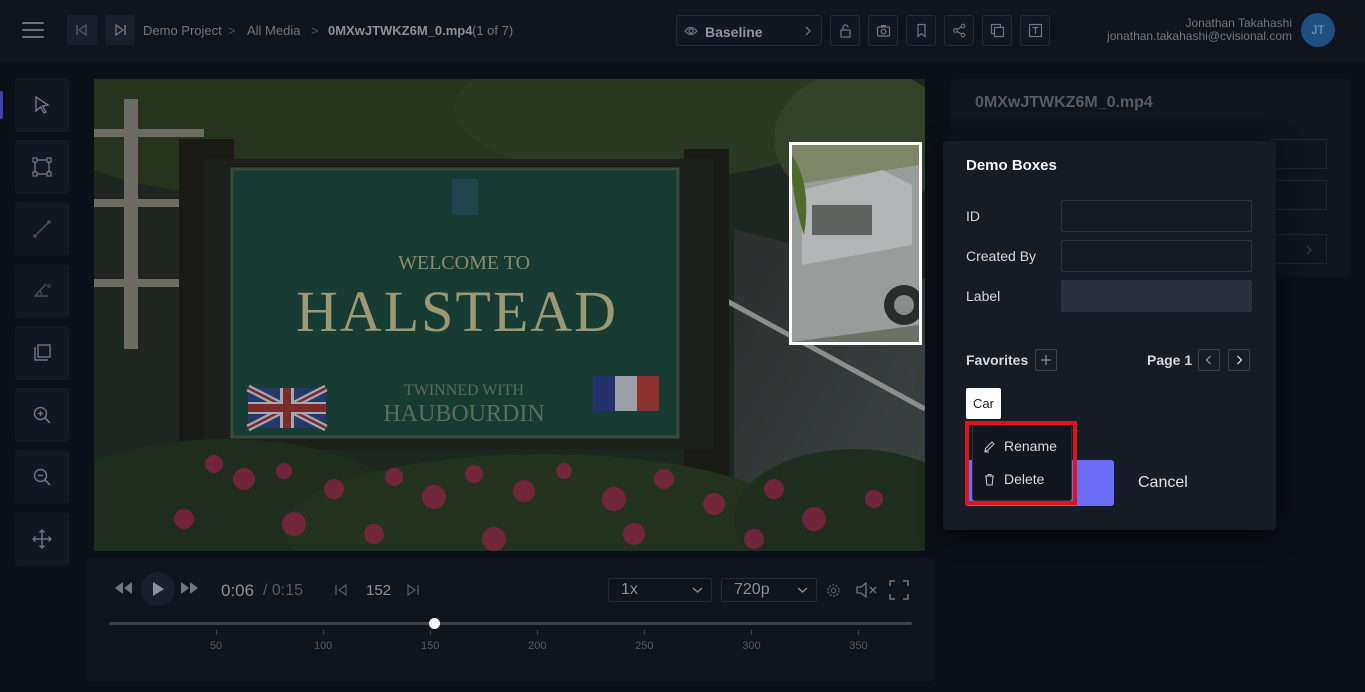 Image resolution: width=1365 pixels, height=692 pixels. I want to click on skip-next-icon, so click(120, 30).